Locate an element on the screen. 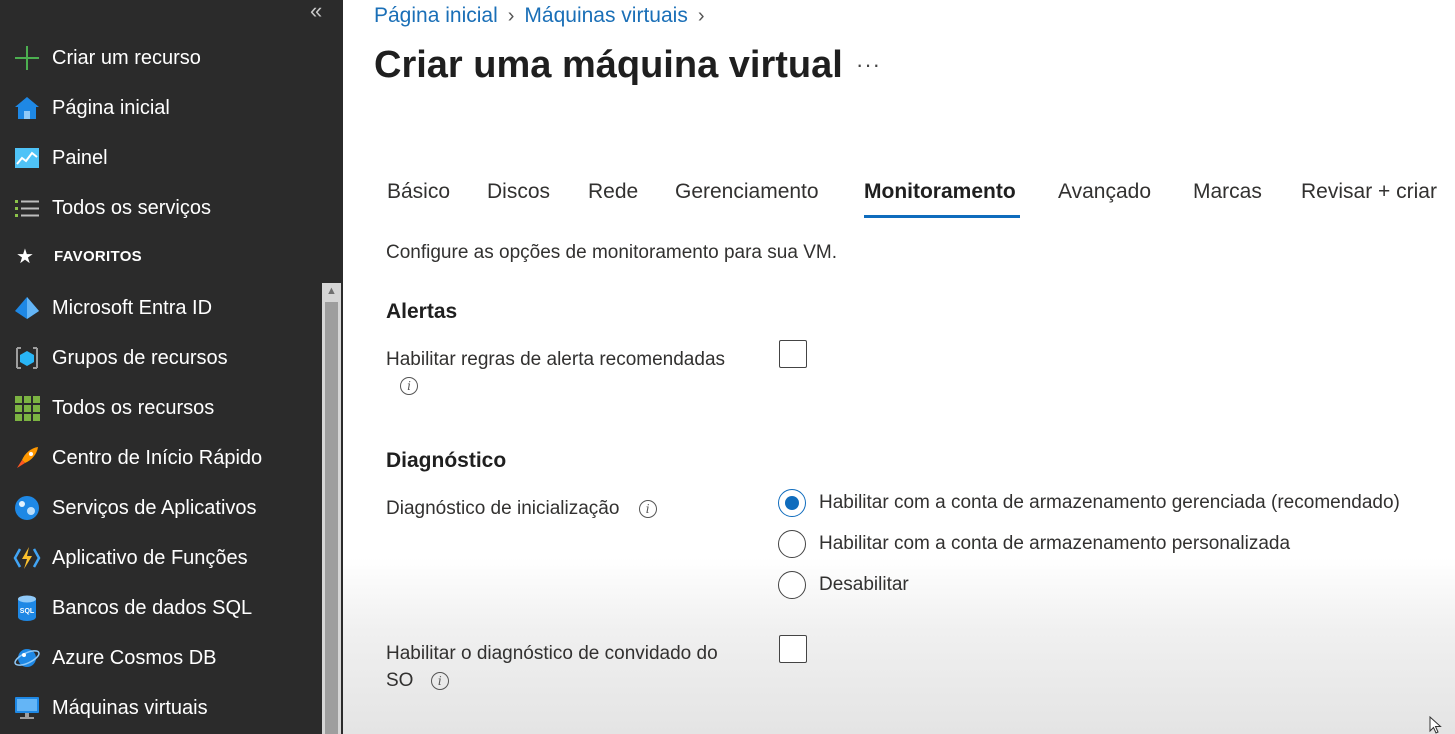 The image size is (1455, 734). breadcrumb-link-maquinas-virtuais: Máquinas virtuais is located at coordinates (605, 16).